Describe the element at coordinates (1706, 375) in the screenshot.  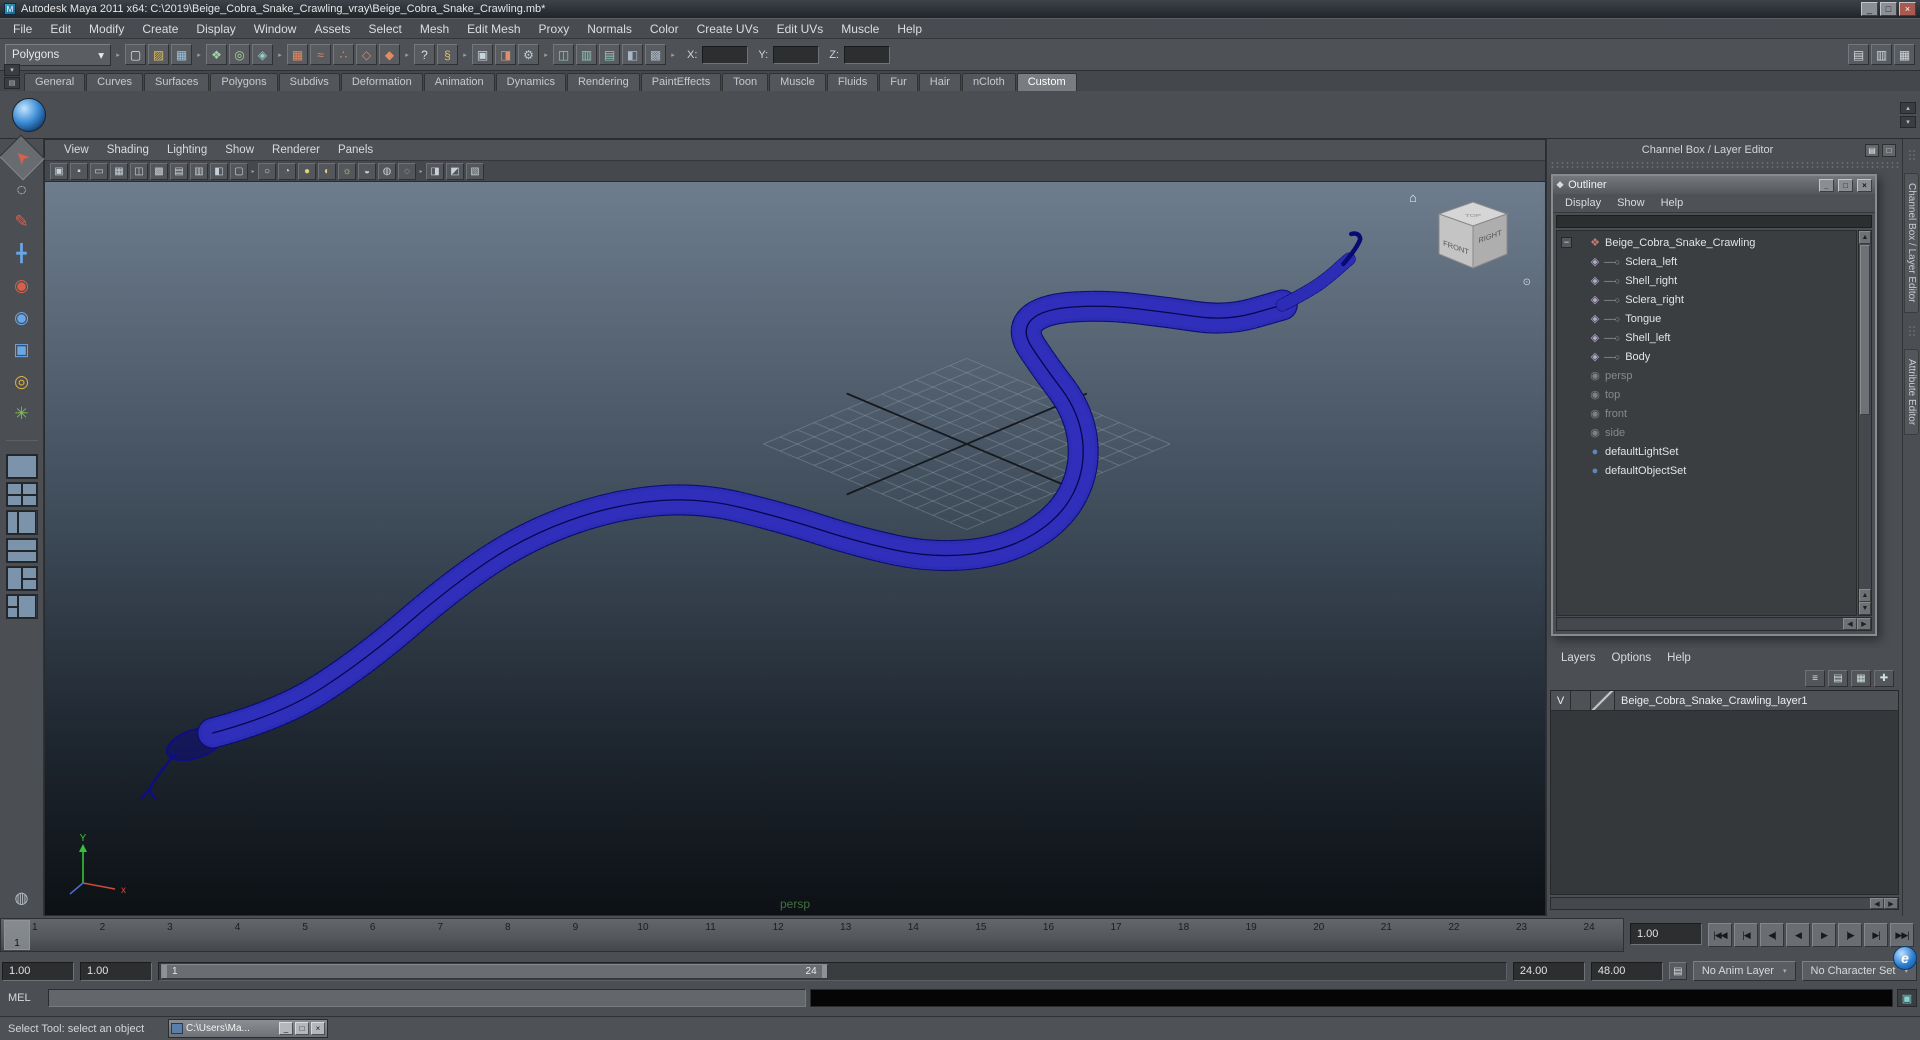
I see `outliner-row: ◉ persp` at that location.